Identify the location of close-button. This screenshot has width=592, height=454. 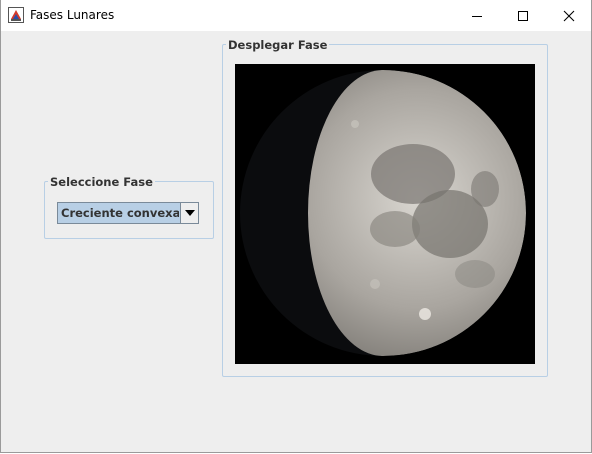
(569, 15).